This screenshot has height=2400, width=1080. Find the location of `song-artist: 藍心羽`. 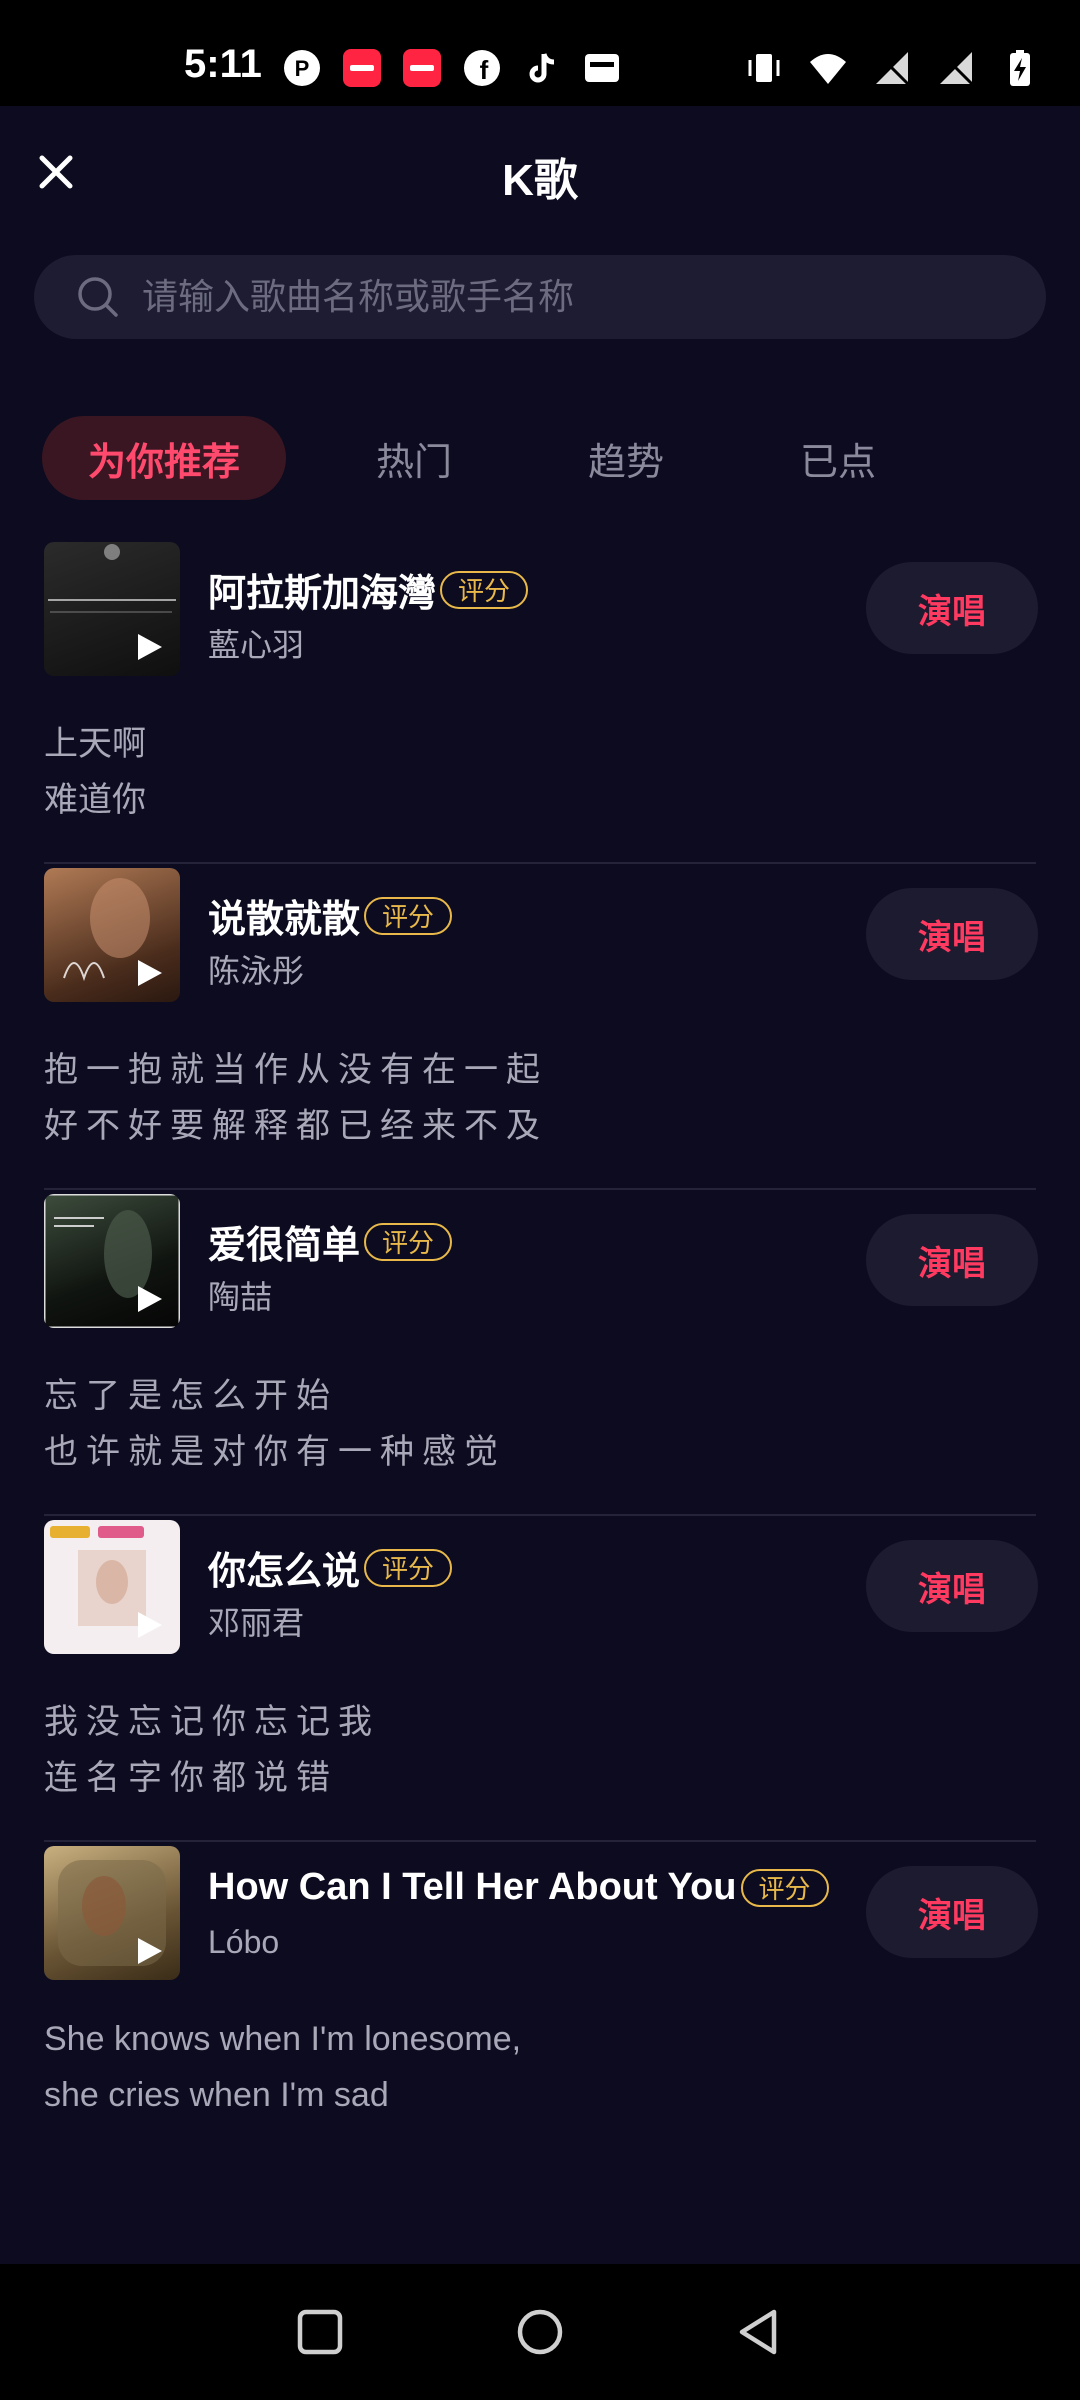

song-artist: 藍心羽 is located at coordinates (256, 645).